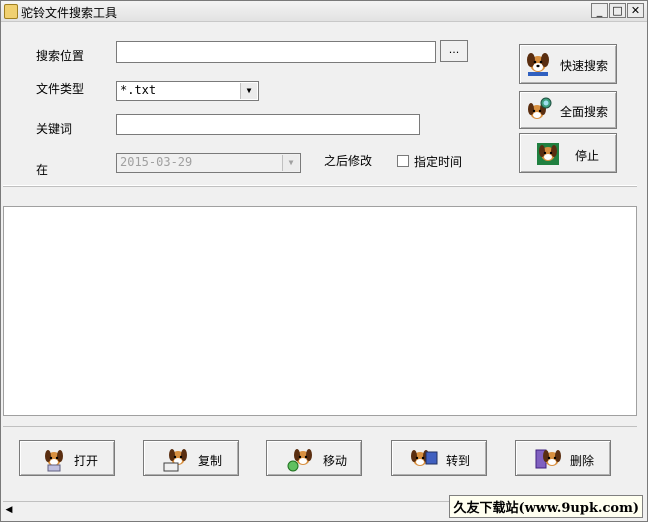 The height and width of the screenshot is (522, 648). What do you see at coordinates (438, 162) in the screenshot?
I see `specify-time-label: 指定时间` at bounding box center [438, 162].